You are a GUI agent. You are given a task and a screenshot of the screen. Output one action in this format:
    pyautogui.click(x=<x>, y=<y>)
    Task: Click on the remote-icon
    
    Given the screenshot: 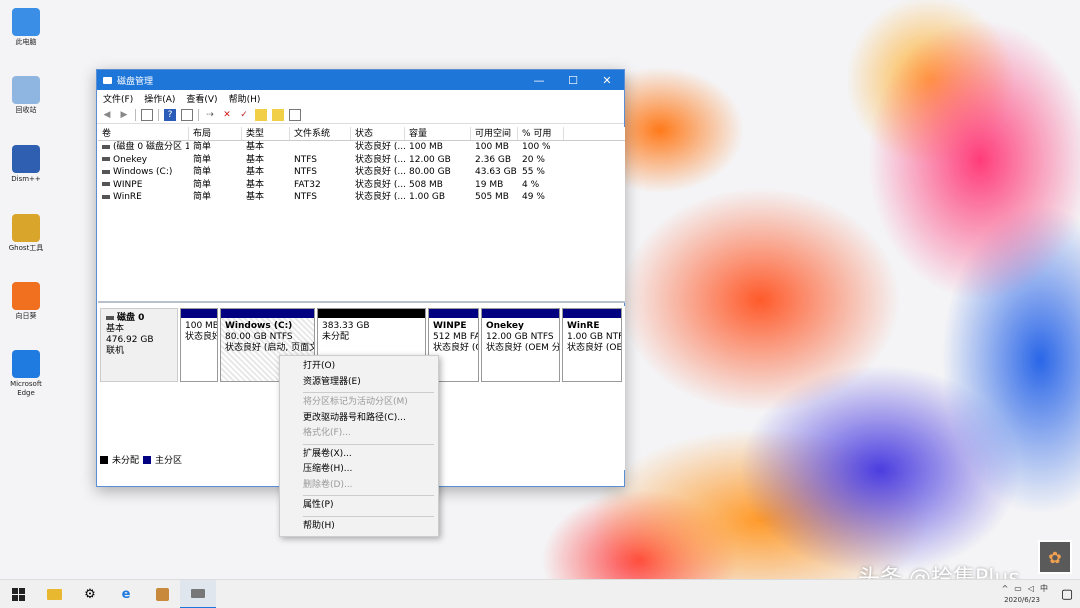 What is the action you would take?
    pyautogui.click(x=26, y=296)
    